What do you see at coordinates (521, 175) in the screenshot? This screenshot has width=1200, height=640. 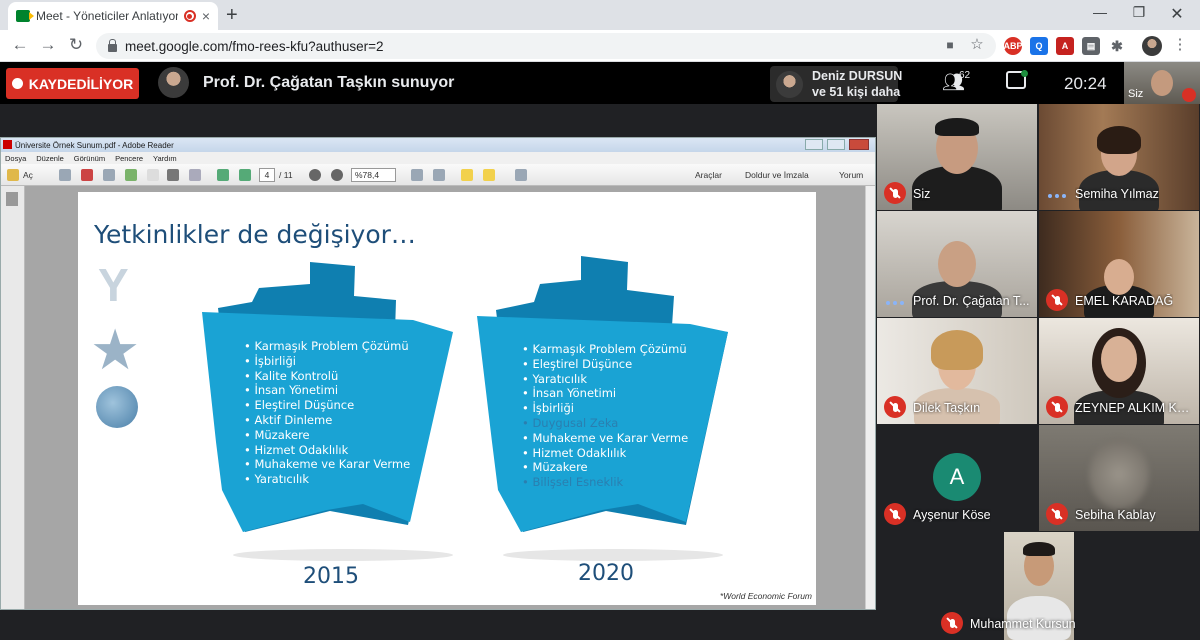 I see `fullscreen-icon` at bounding box center [521, 175].